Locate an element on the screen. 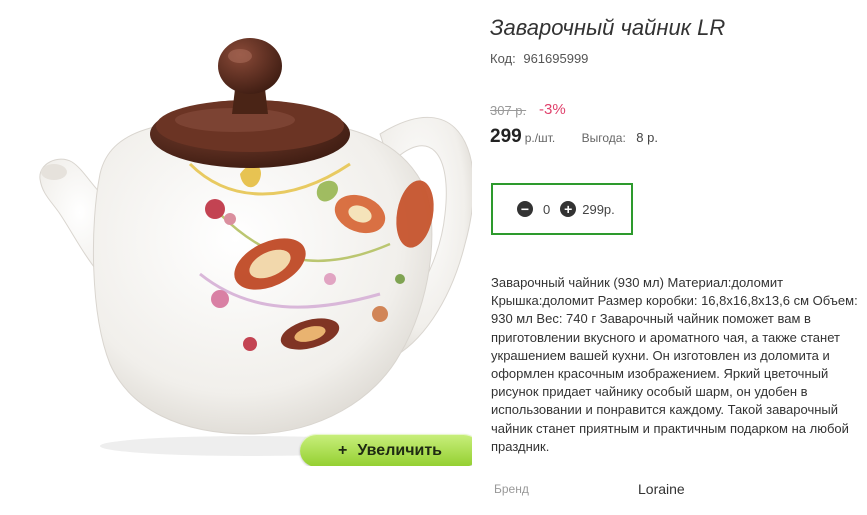 The height and width of the screenshot is (515, 867). minus-circle-icon: − is located at coordinates (525, 209).